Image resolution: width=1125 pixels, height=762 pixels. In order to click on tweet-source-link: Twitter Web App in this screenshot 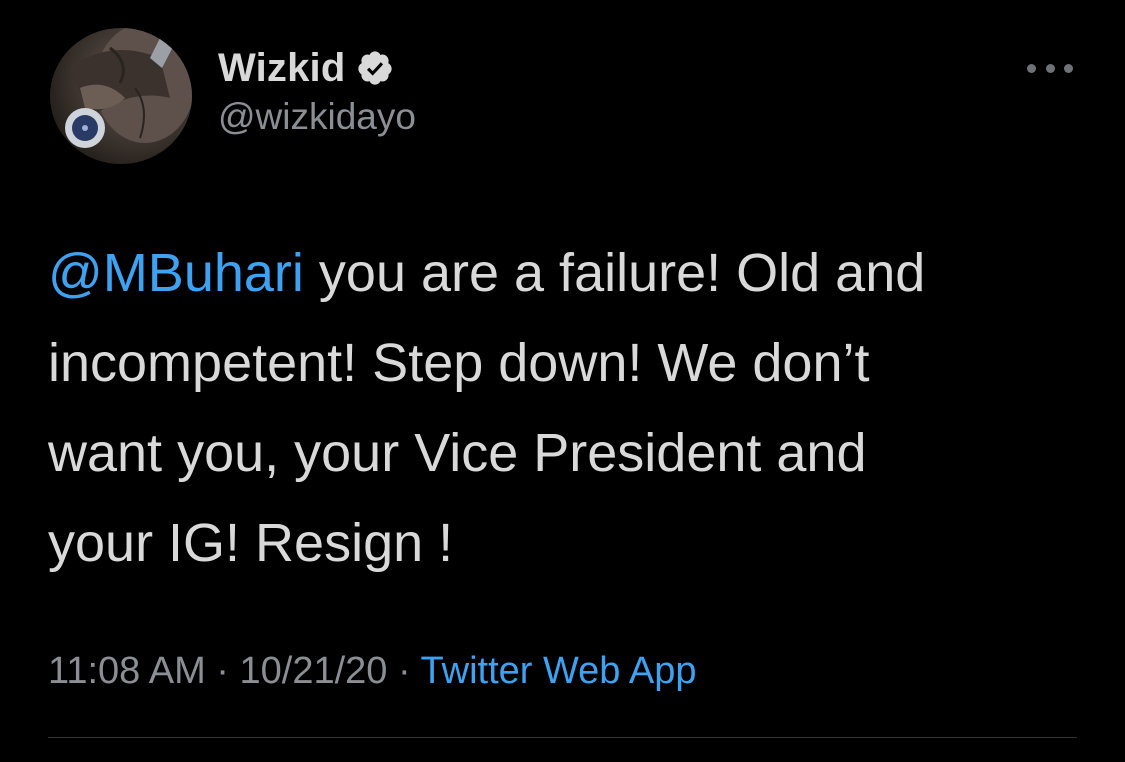, I will do `click(559, 671)`.